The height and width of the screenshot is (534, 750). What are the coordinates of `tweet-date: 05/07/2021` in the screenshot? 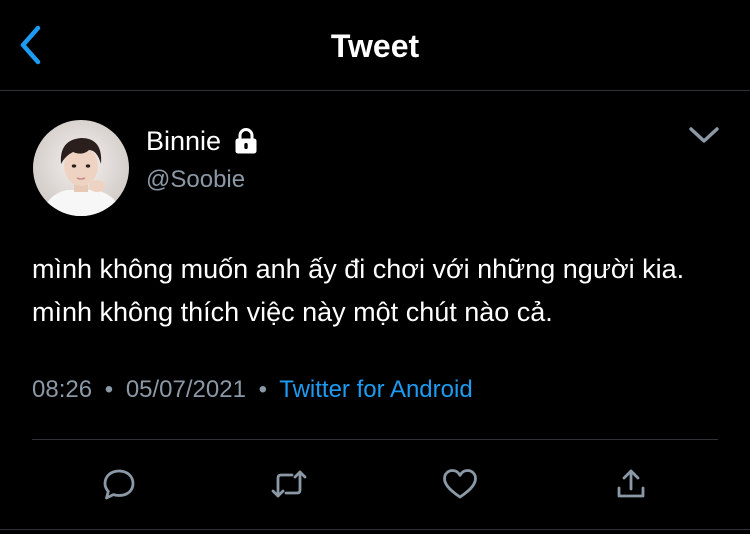 It's located at (185, 389).